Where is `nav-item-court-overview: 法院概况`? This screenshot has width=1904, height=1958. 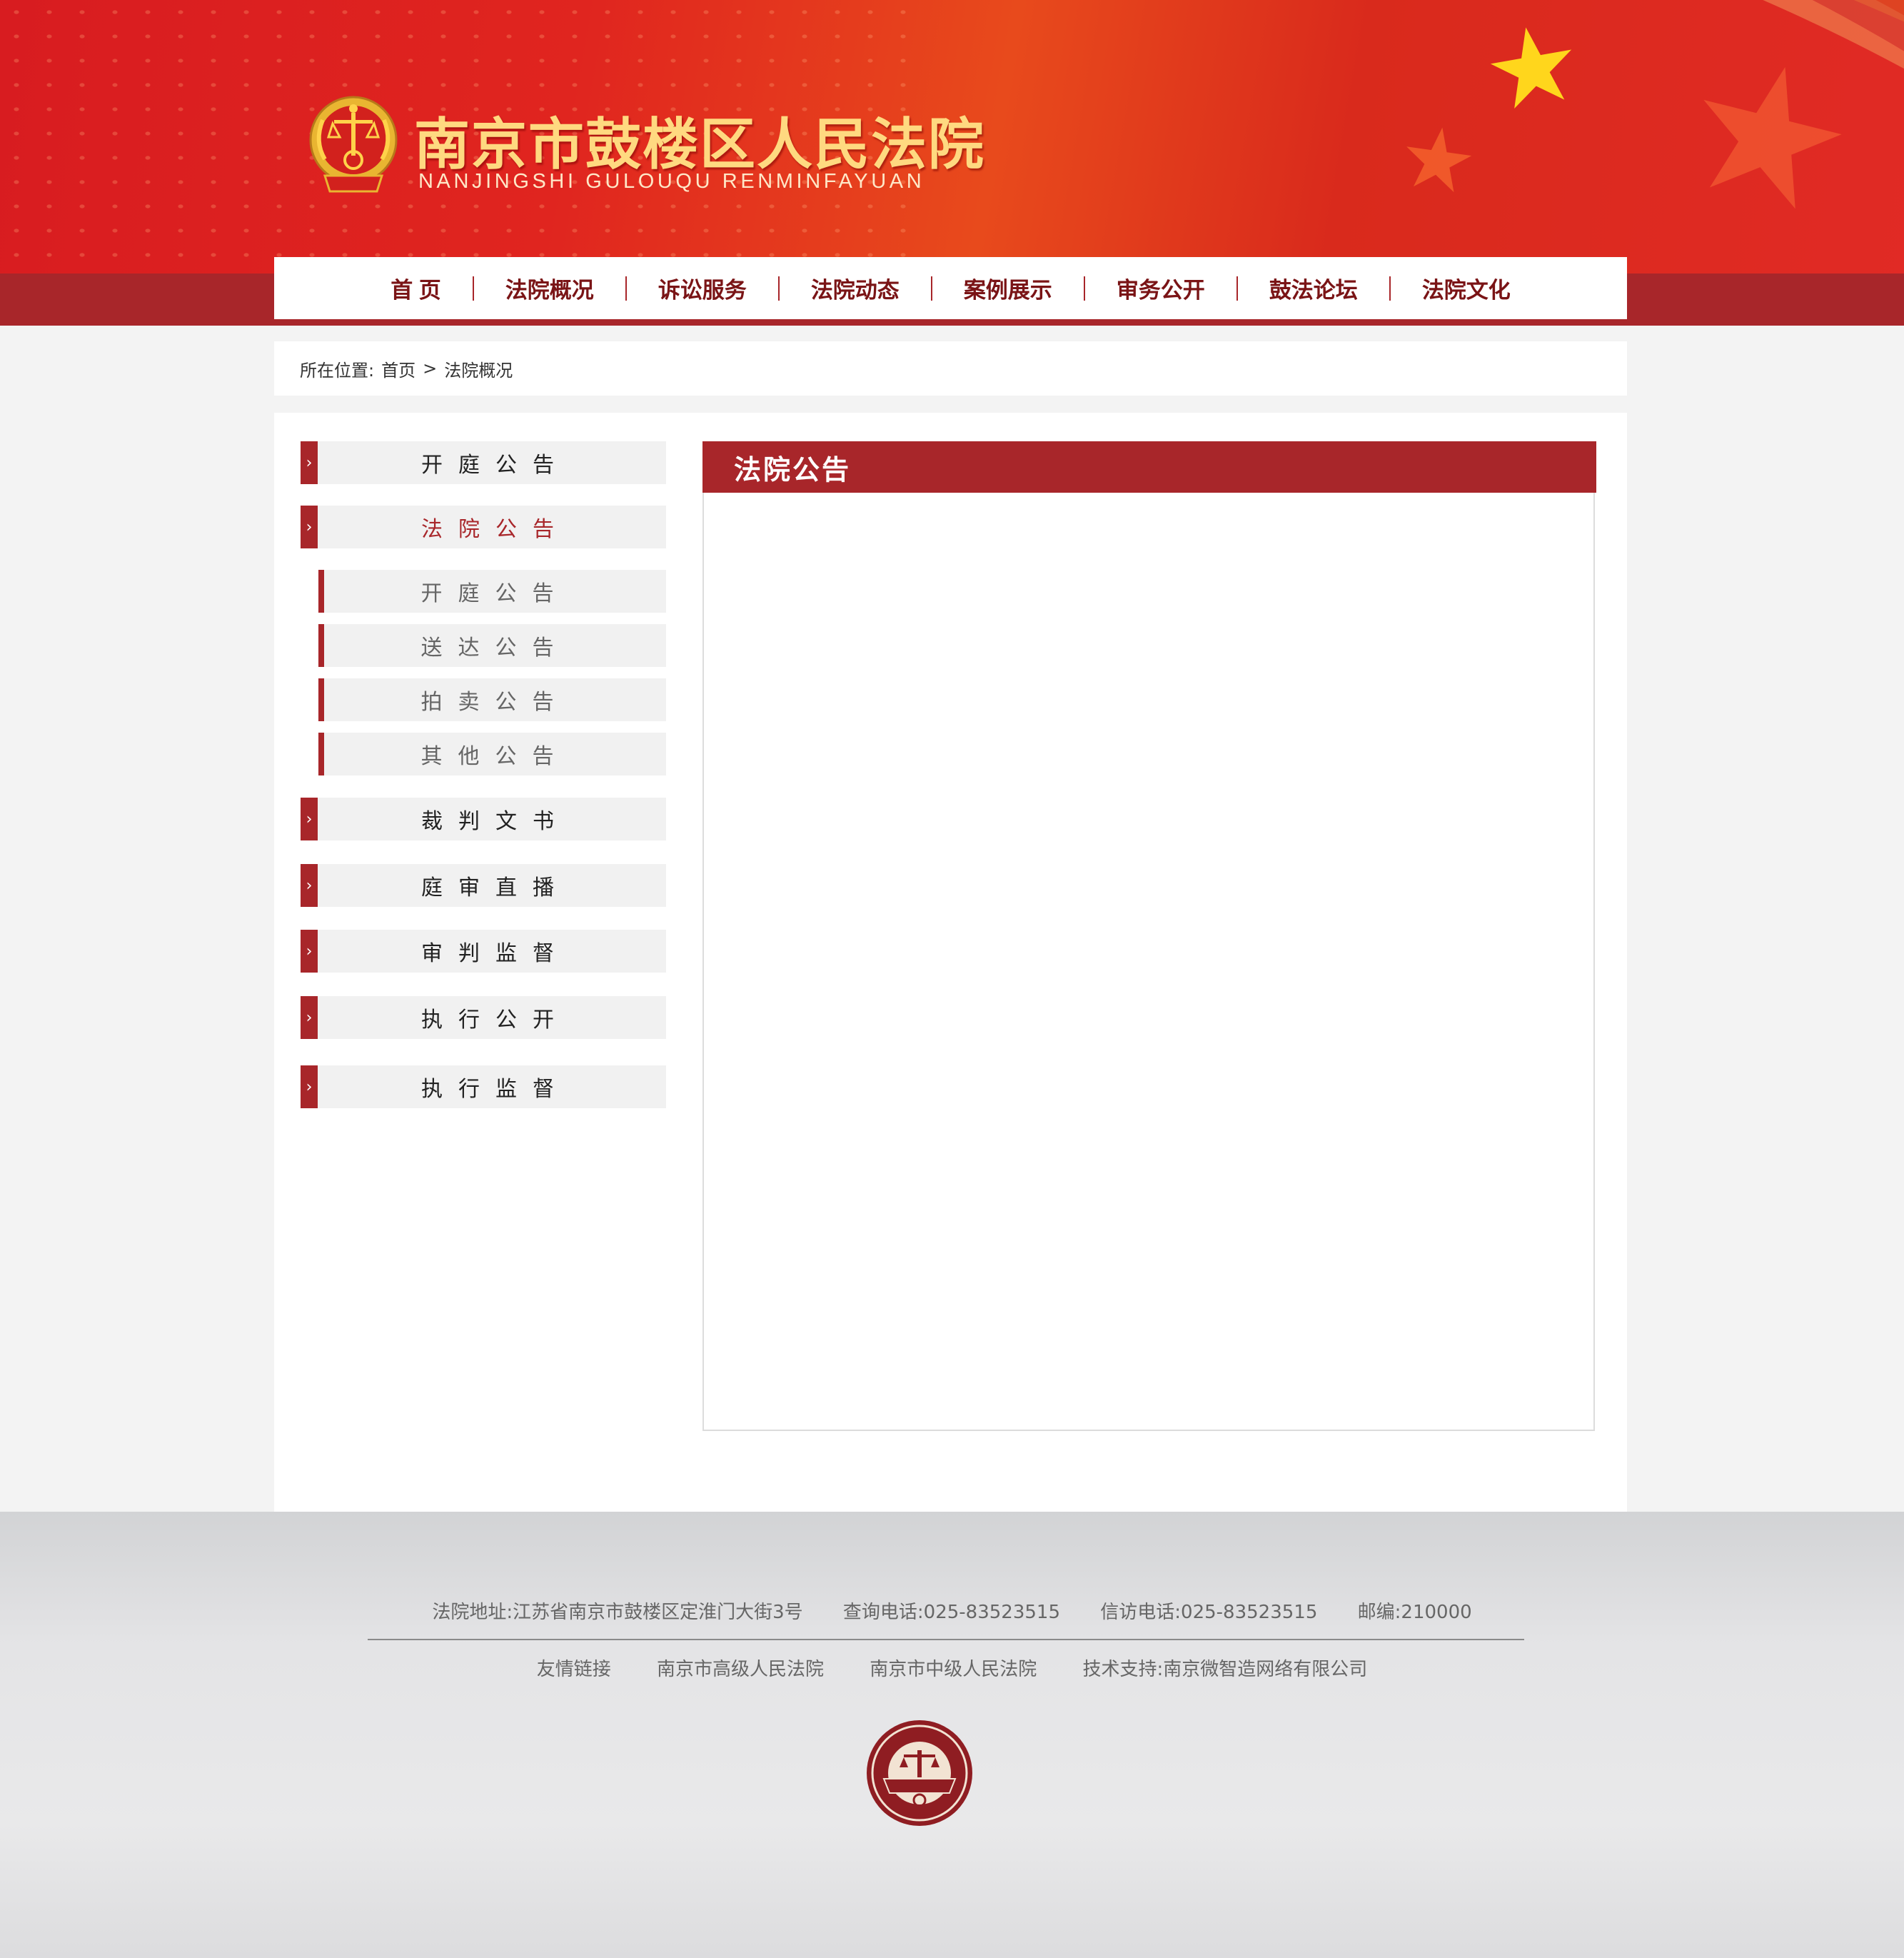 nav-item-court-overview: 法院概况 is located at coordinates (549, 288).